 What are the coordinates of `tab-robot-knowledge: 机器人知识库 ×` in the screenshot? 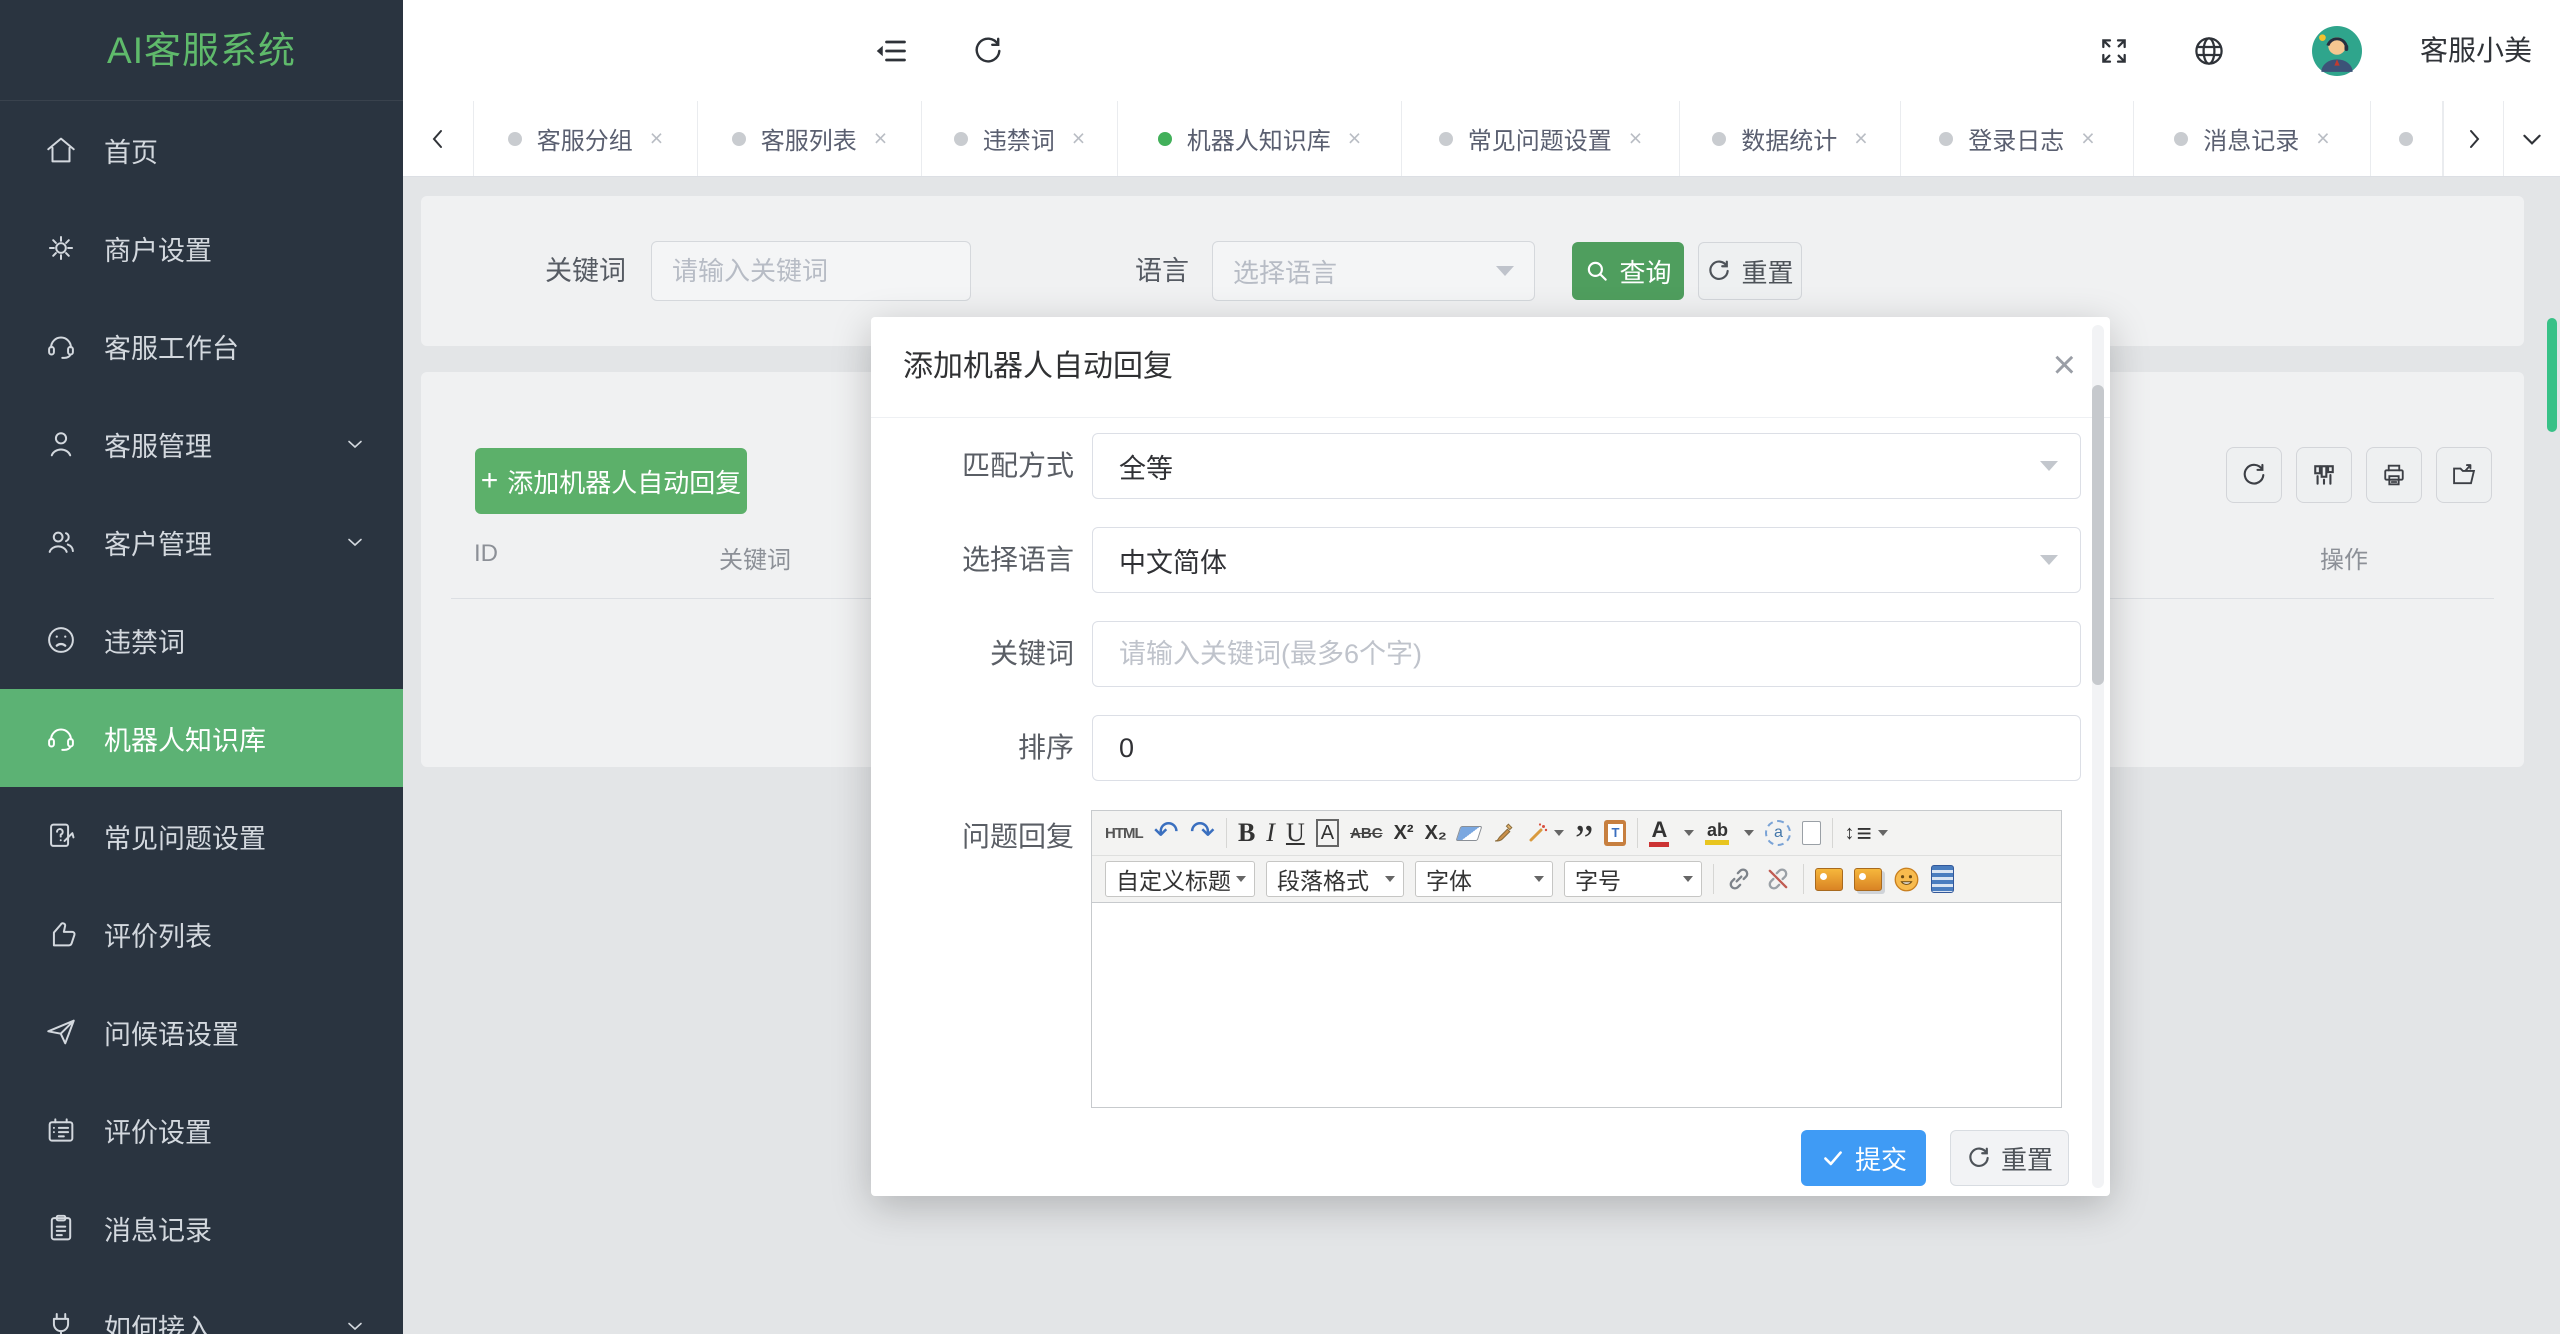 It's located at (1260, 138).